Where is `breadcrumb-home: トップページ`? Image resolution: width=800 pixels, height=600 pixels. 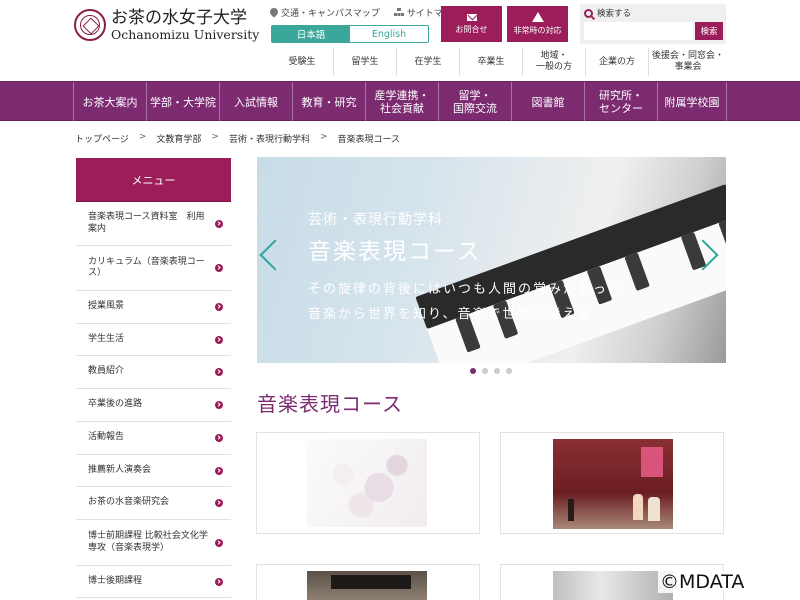
breadcrumb-home: トップページ is located at coordinates (102, 138).